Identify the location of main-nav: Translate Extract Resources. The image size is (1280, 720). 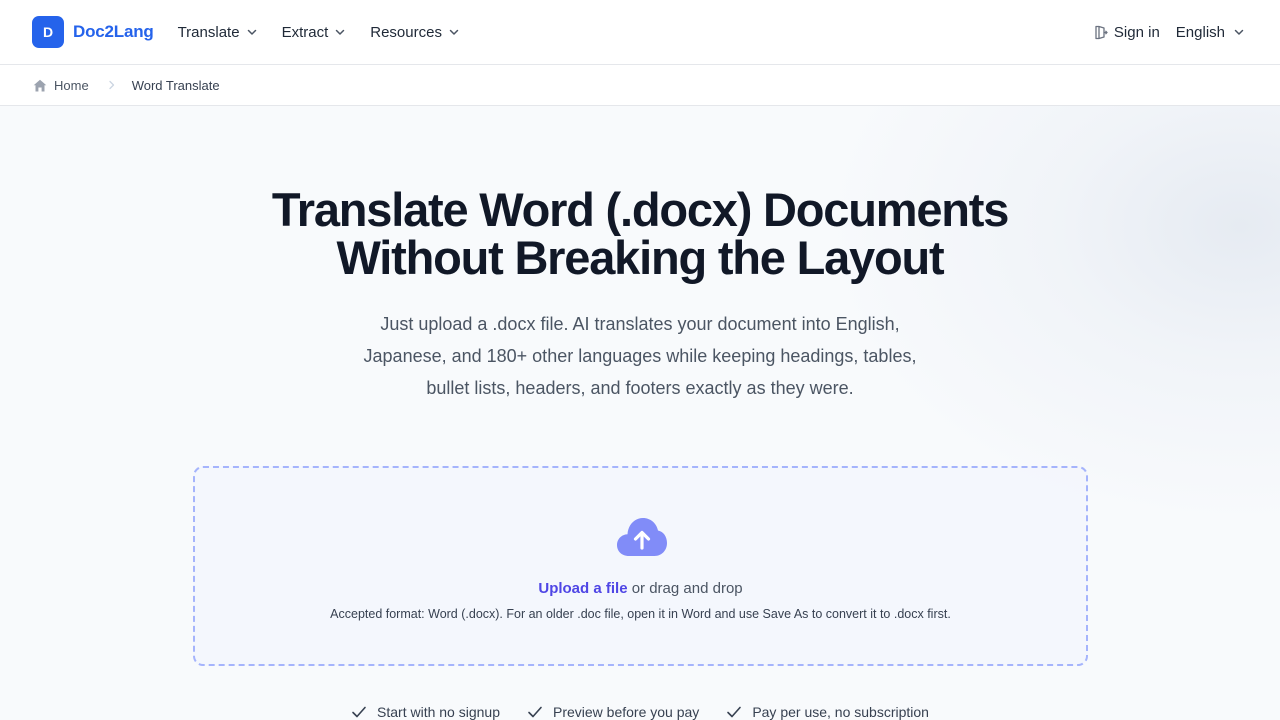
(318, 32).